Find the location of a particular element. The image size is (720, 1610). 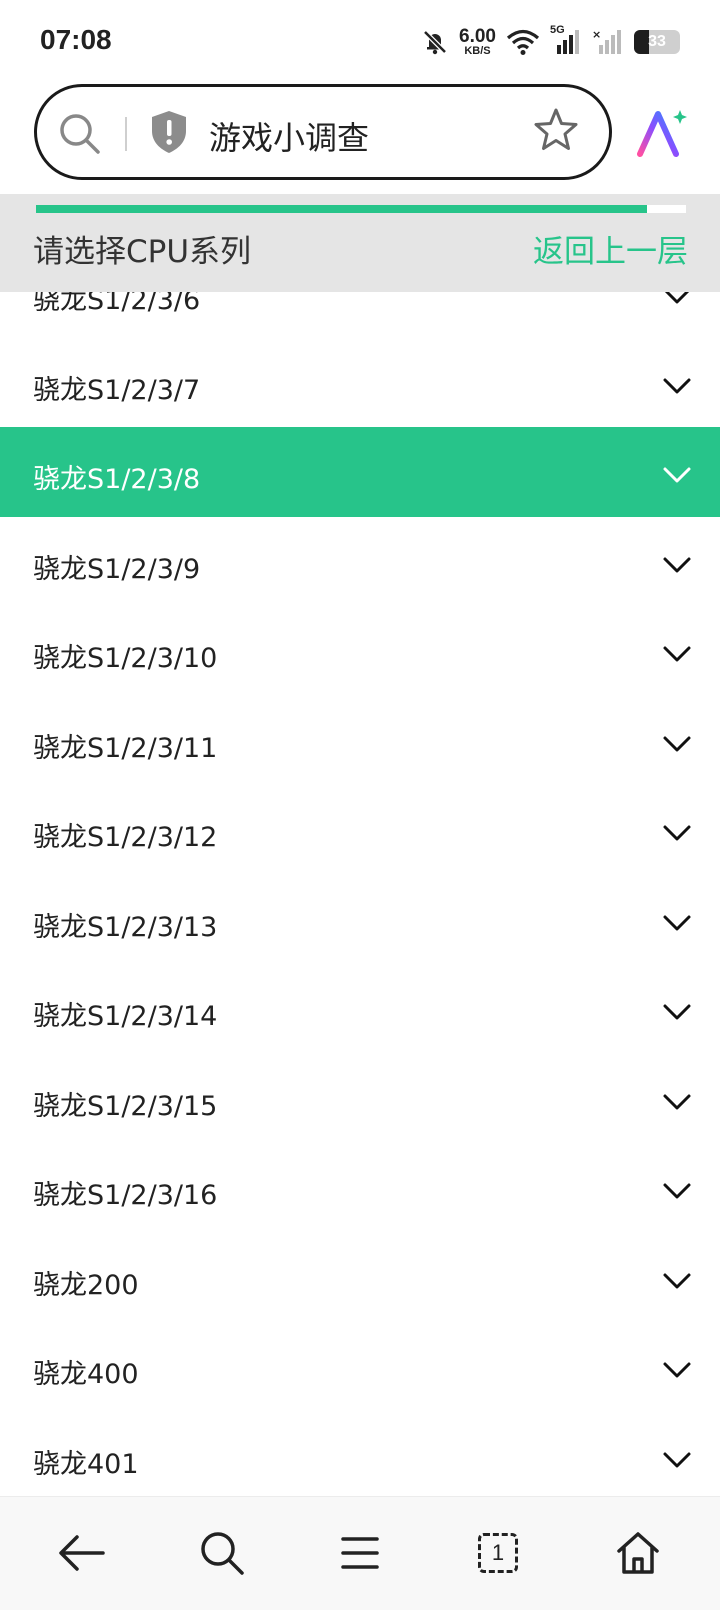

list-item: 骁龙S1/2/3/16 is located at coordinates (360, 1188).